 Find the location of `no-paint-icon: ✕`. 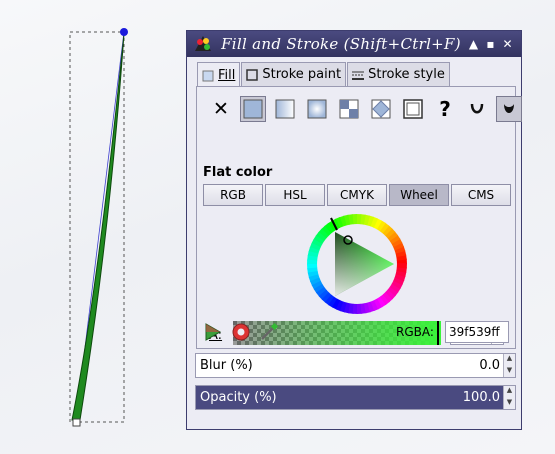

no-paint-icon: ✕ is located at coordinates (221, 109).